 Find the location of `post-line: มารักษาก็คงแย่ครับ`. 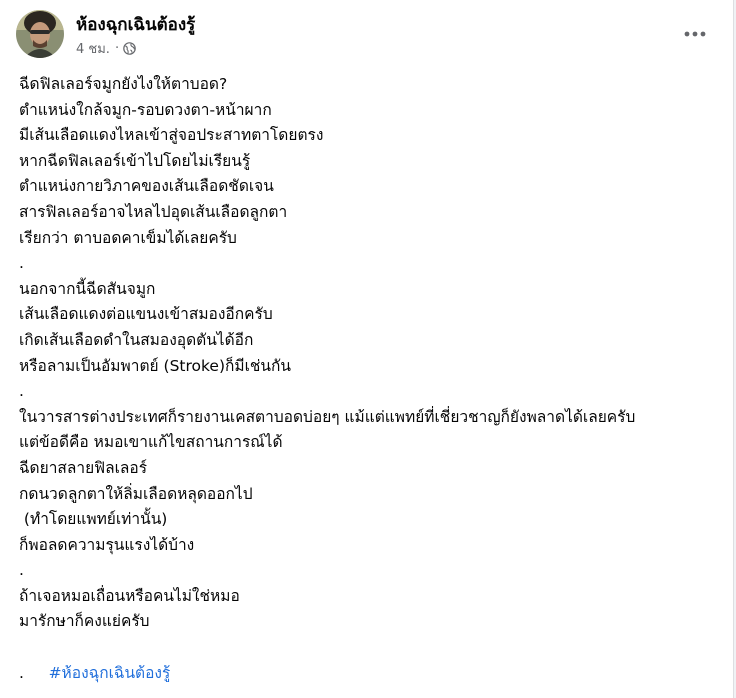

post-line: มารักษาก็คงแย่ครับ is located at coordinates (84, 621).